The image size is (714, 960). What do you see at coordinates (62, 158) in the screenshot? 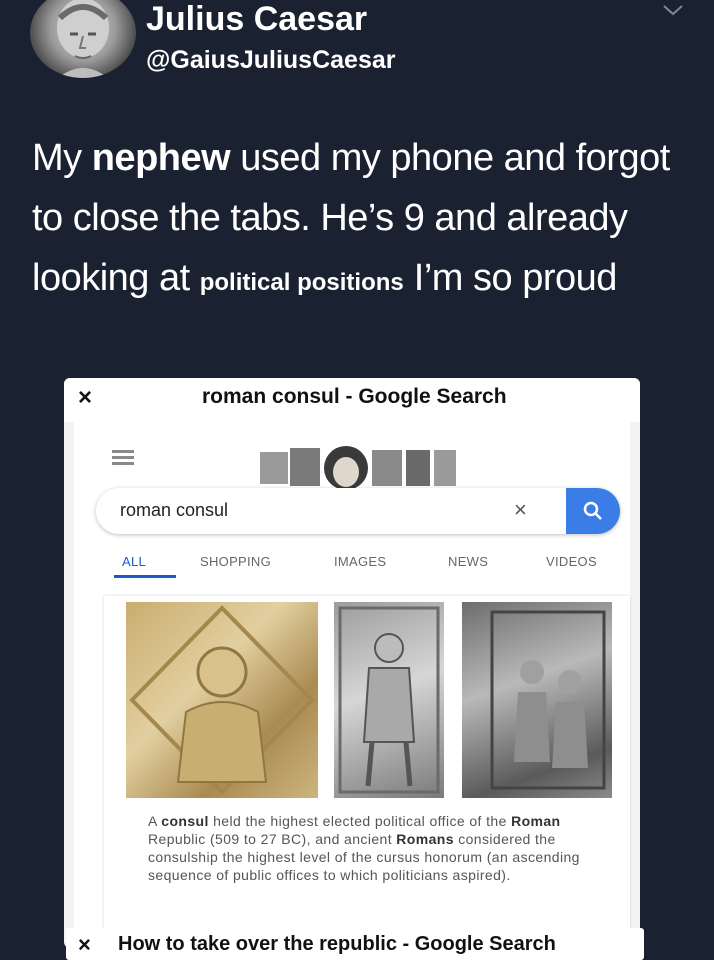
I see `tweet-text-part1: My` at bounding box center [62, 158].